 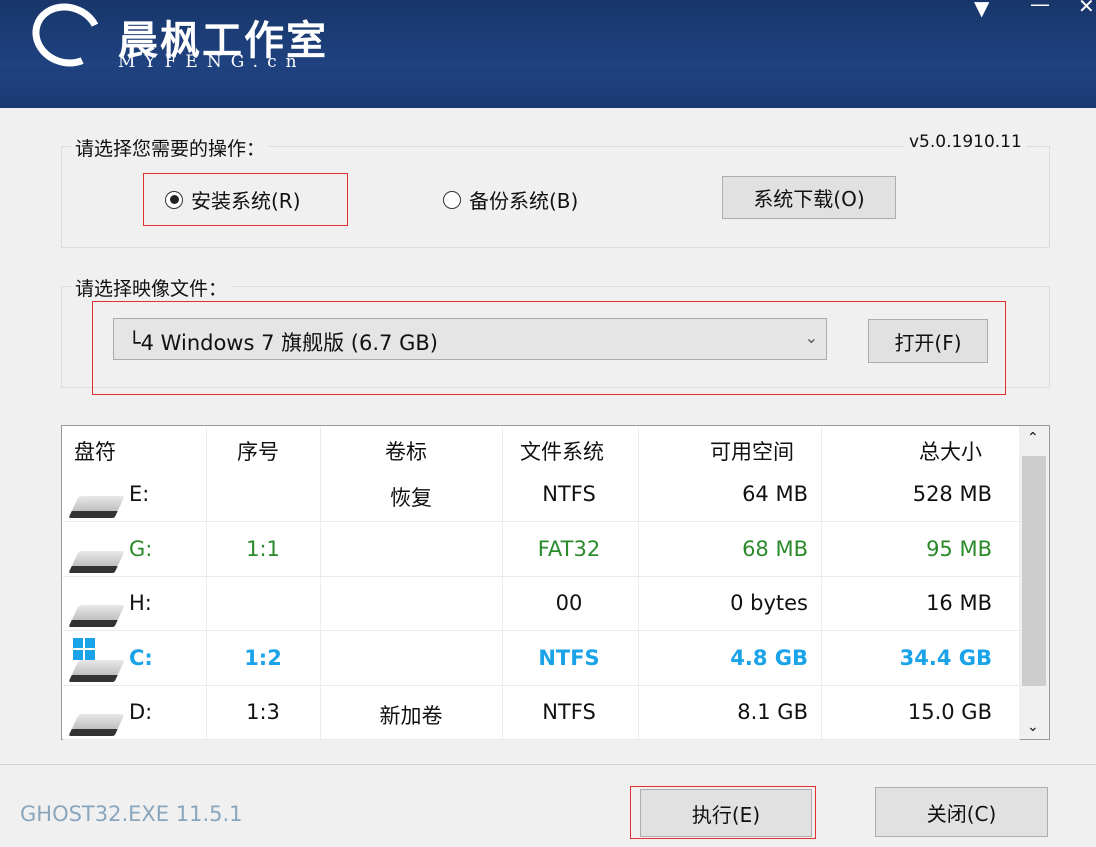 I want to click on cell-drive: E:, so click(x=139, y=494).